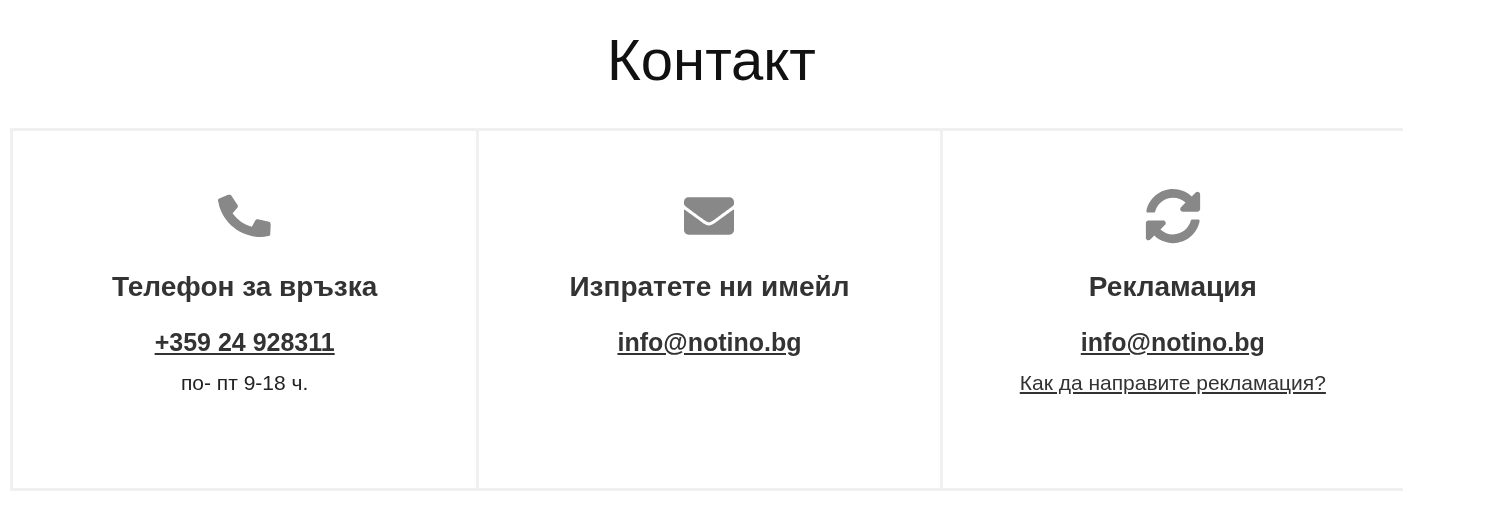  I want to click on page-title: Контакт, so click(711, 60).